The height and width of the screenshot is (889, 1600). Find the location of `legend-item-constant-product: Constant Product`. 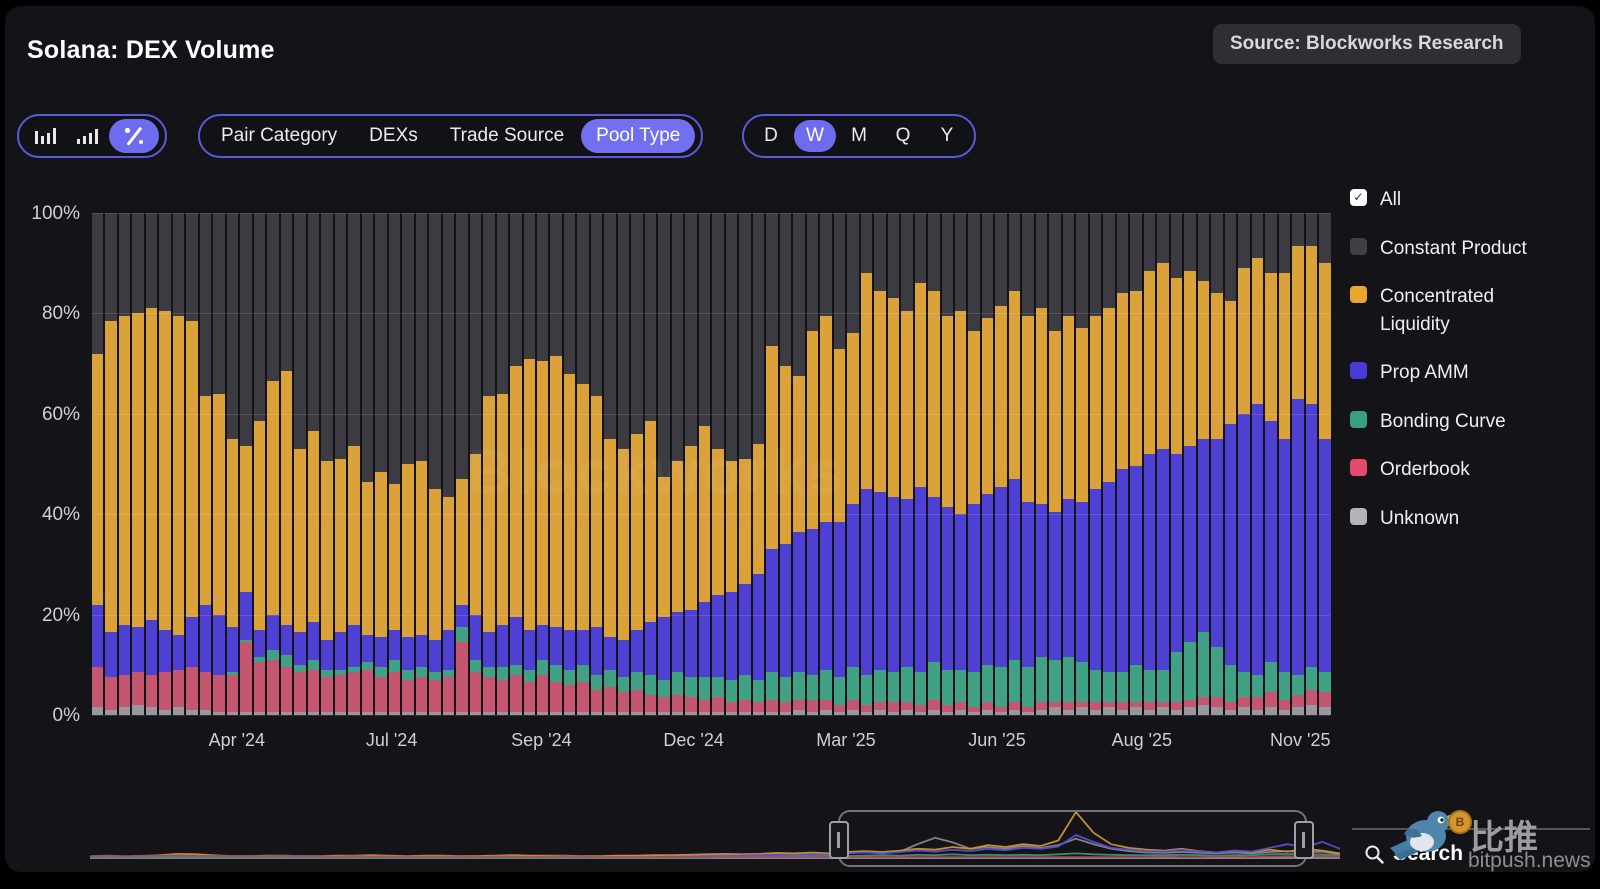

legend-item-constant-product: Constant Product is located at coordinates (1450, 249).